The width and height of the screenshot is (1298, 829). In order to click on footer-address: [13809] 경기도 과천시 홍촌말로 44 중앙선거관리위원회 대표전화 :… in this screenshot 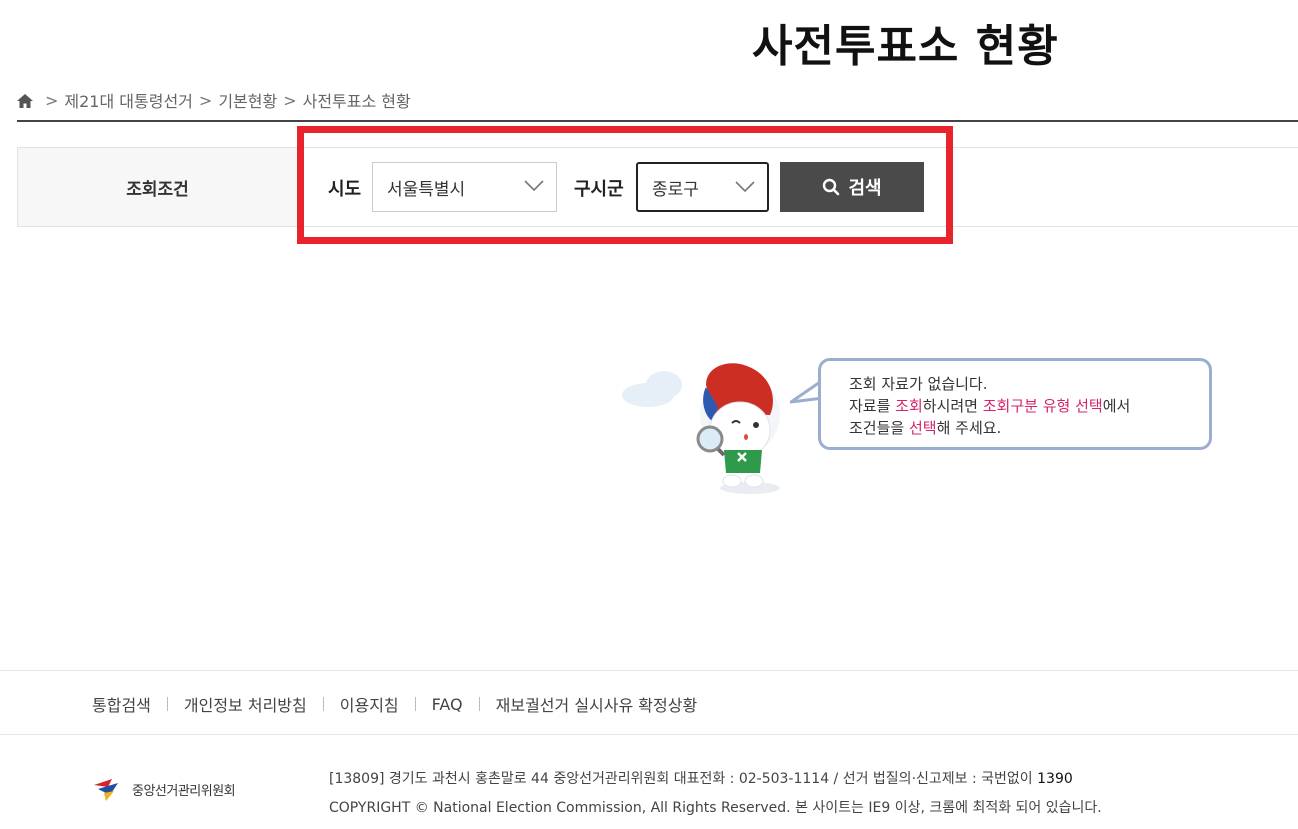, I will do `click(715, 779)`.